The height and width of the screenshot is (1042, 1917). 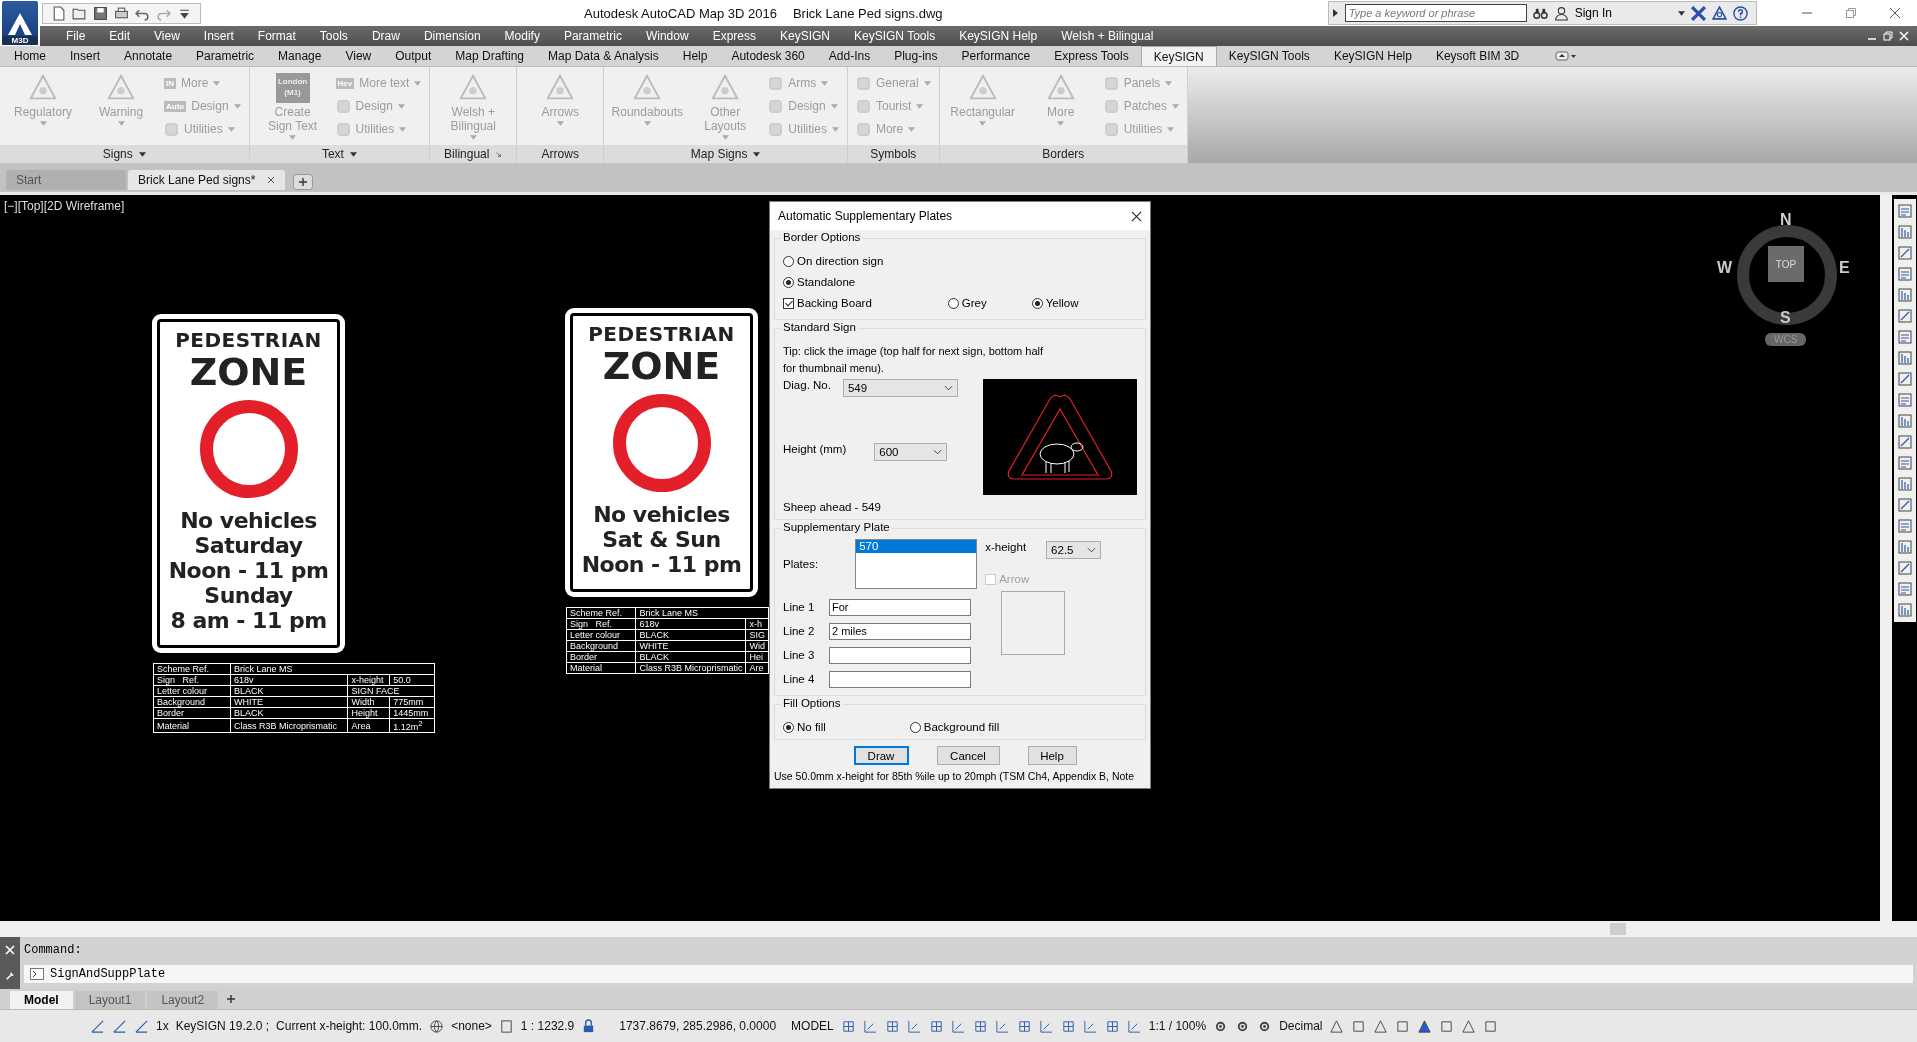 What do you see at coordinates (960, 282) in the screenshot?
I see `radio-option: Standalone` at bounding box center [960, 282].